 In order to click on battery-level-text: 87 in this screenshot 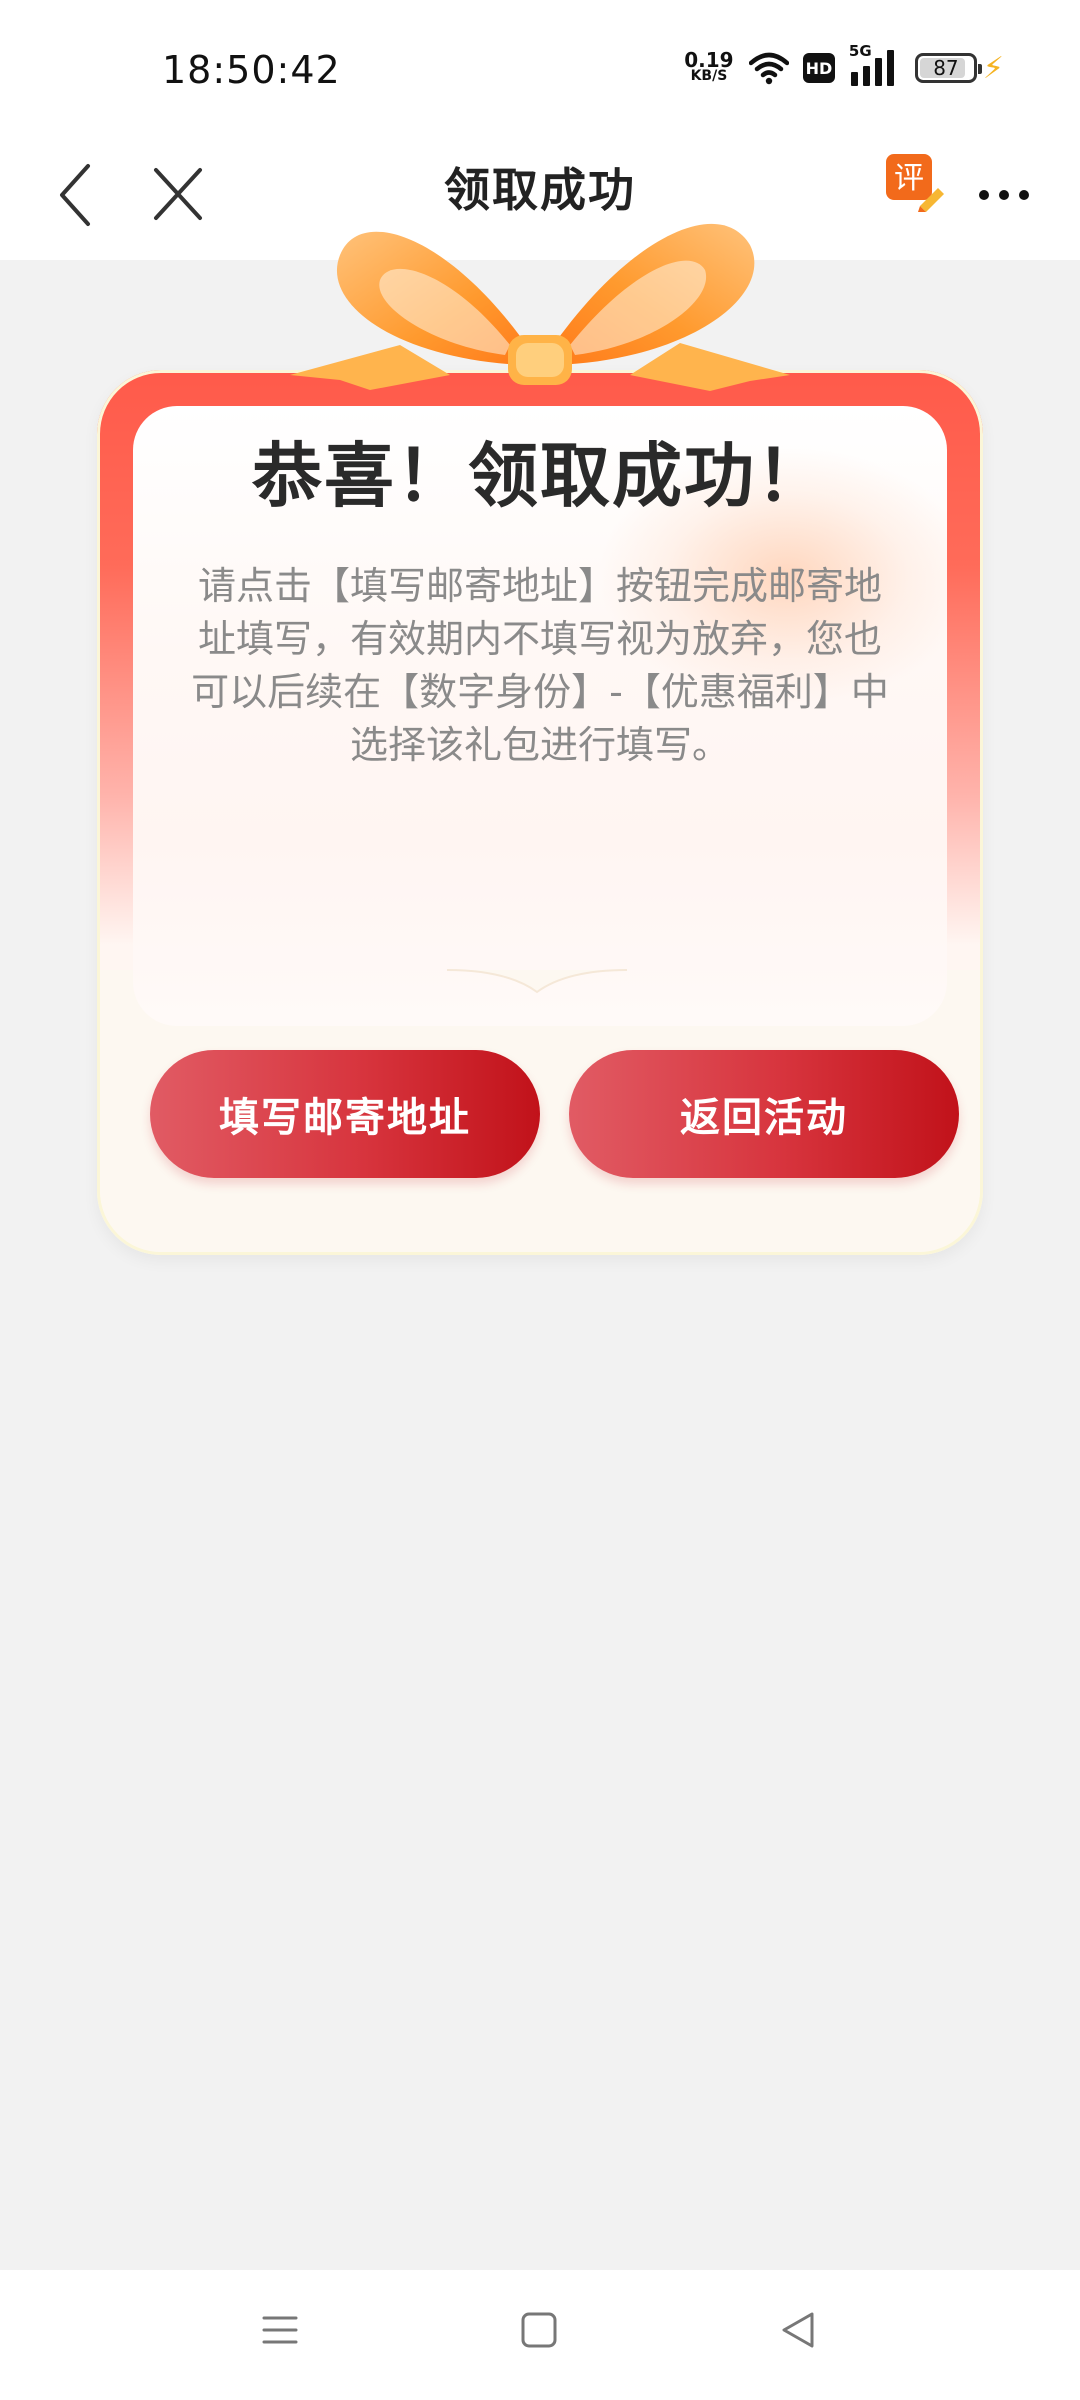, I will do `click(946, 68)`.